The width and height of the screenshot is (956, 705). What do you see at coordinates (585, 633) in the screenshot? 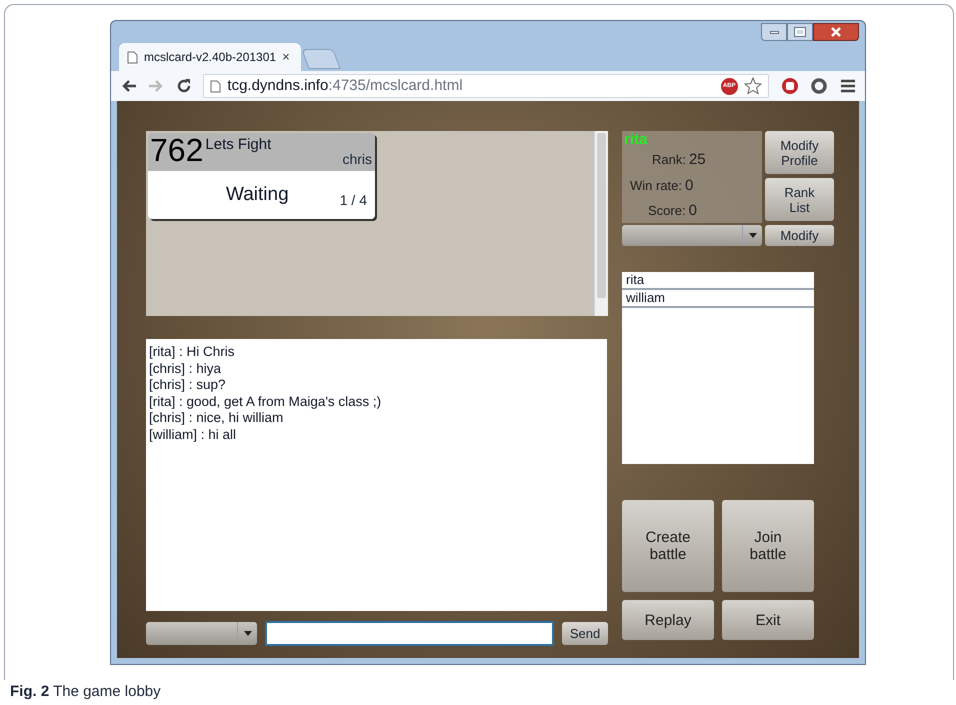
I see `send-button: Send` at bounding box center [585, 633].